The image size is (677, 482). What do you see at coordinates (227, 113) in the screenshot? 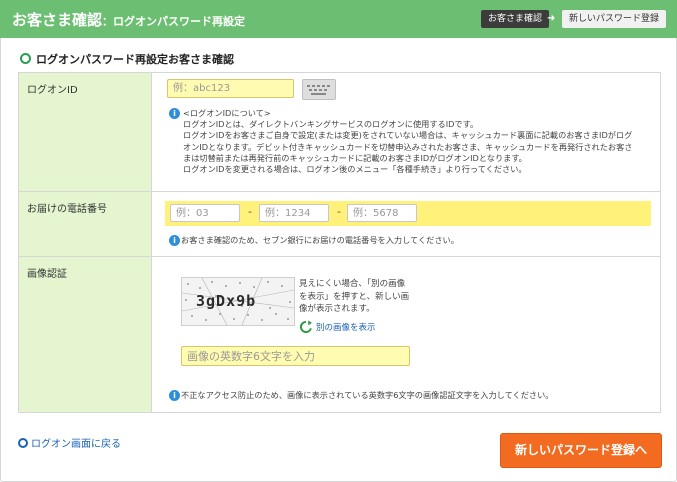
I see `note-line: <ログオンIDについて>` at bounding box center [227, 113].